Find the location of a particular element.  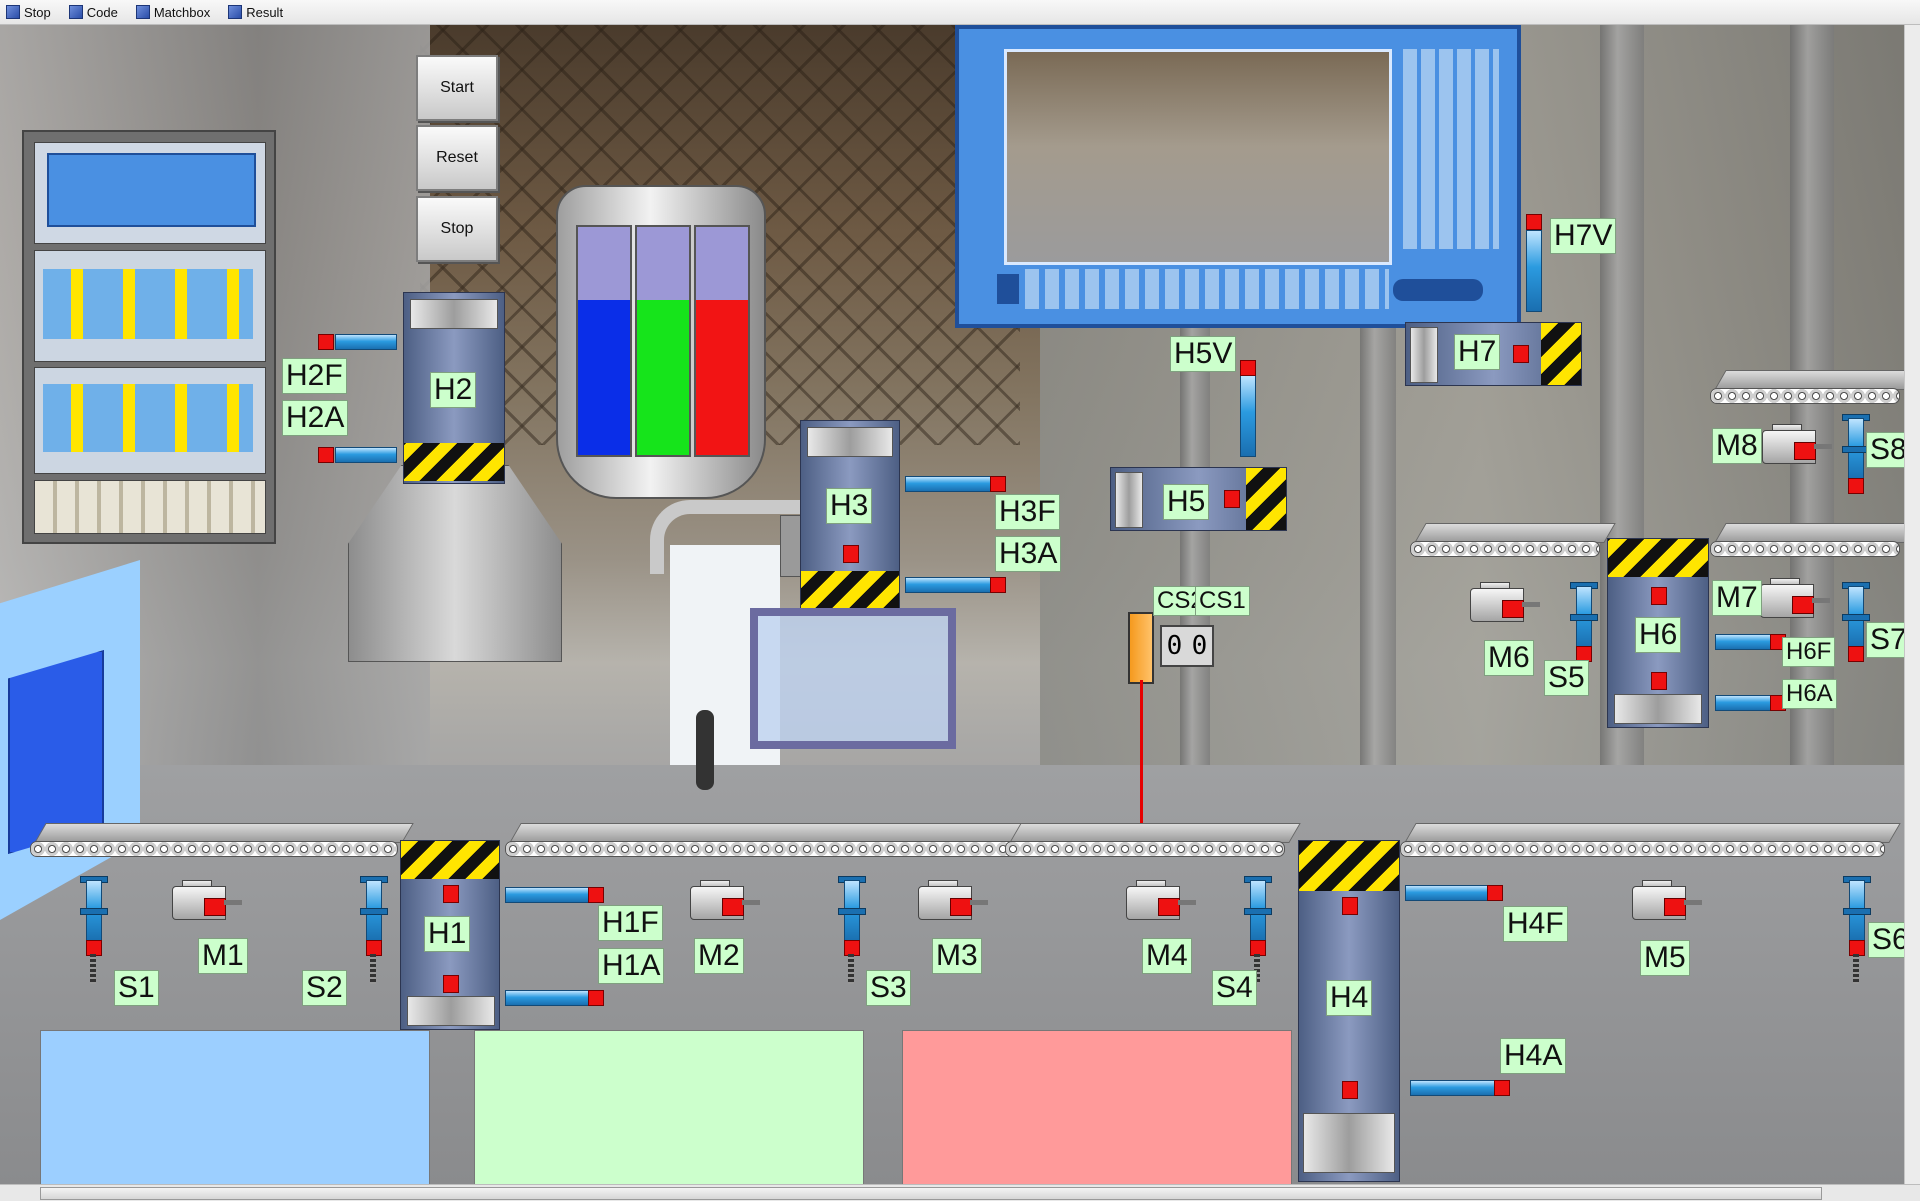

h3-window is located at coordinates (850, 442).